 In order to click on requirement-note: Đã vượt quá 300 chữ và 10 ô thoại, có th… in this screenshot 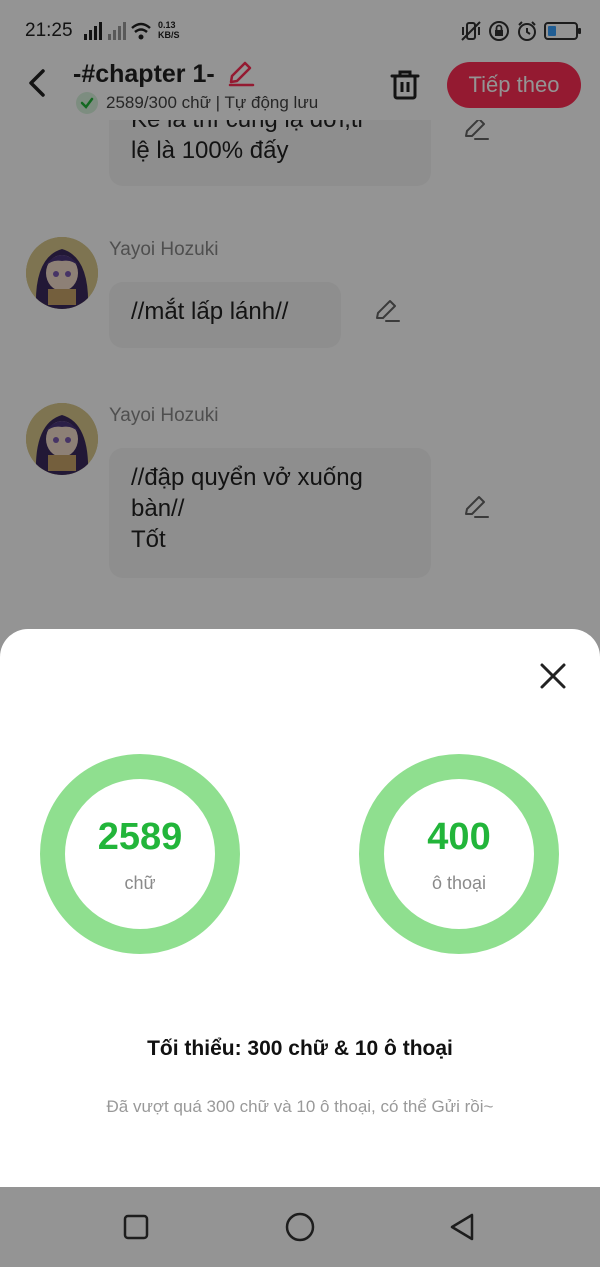, I will do `click(300, 1106)`.